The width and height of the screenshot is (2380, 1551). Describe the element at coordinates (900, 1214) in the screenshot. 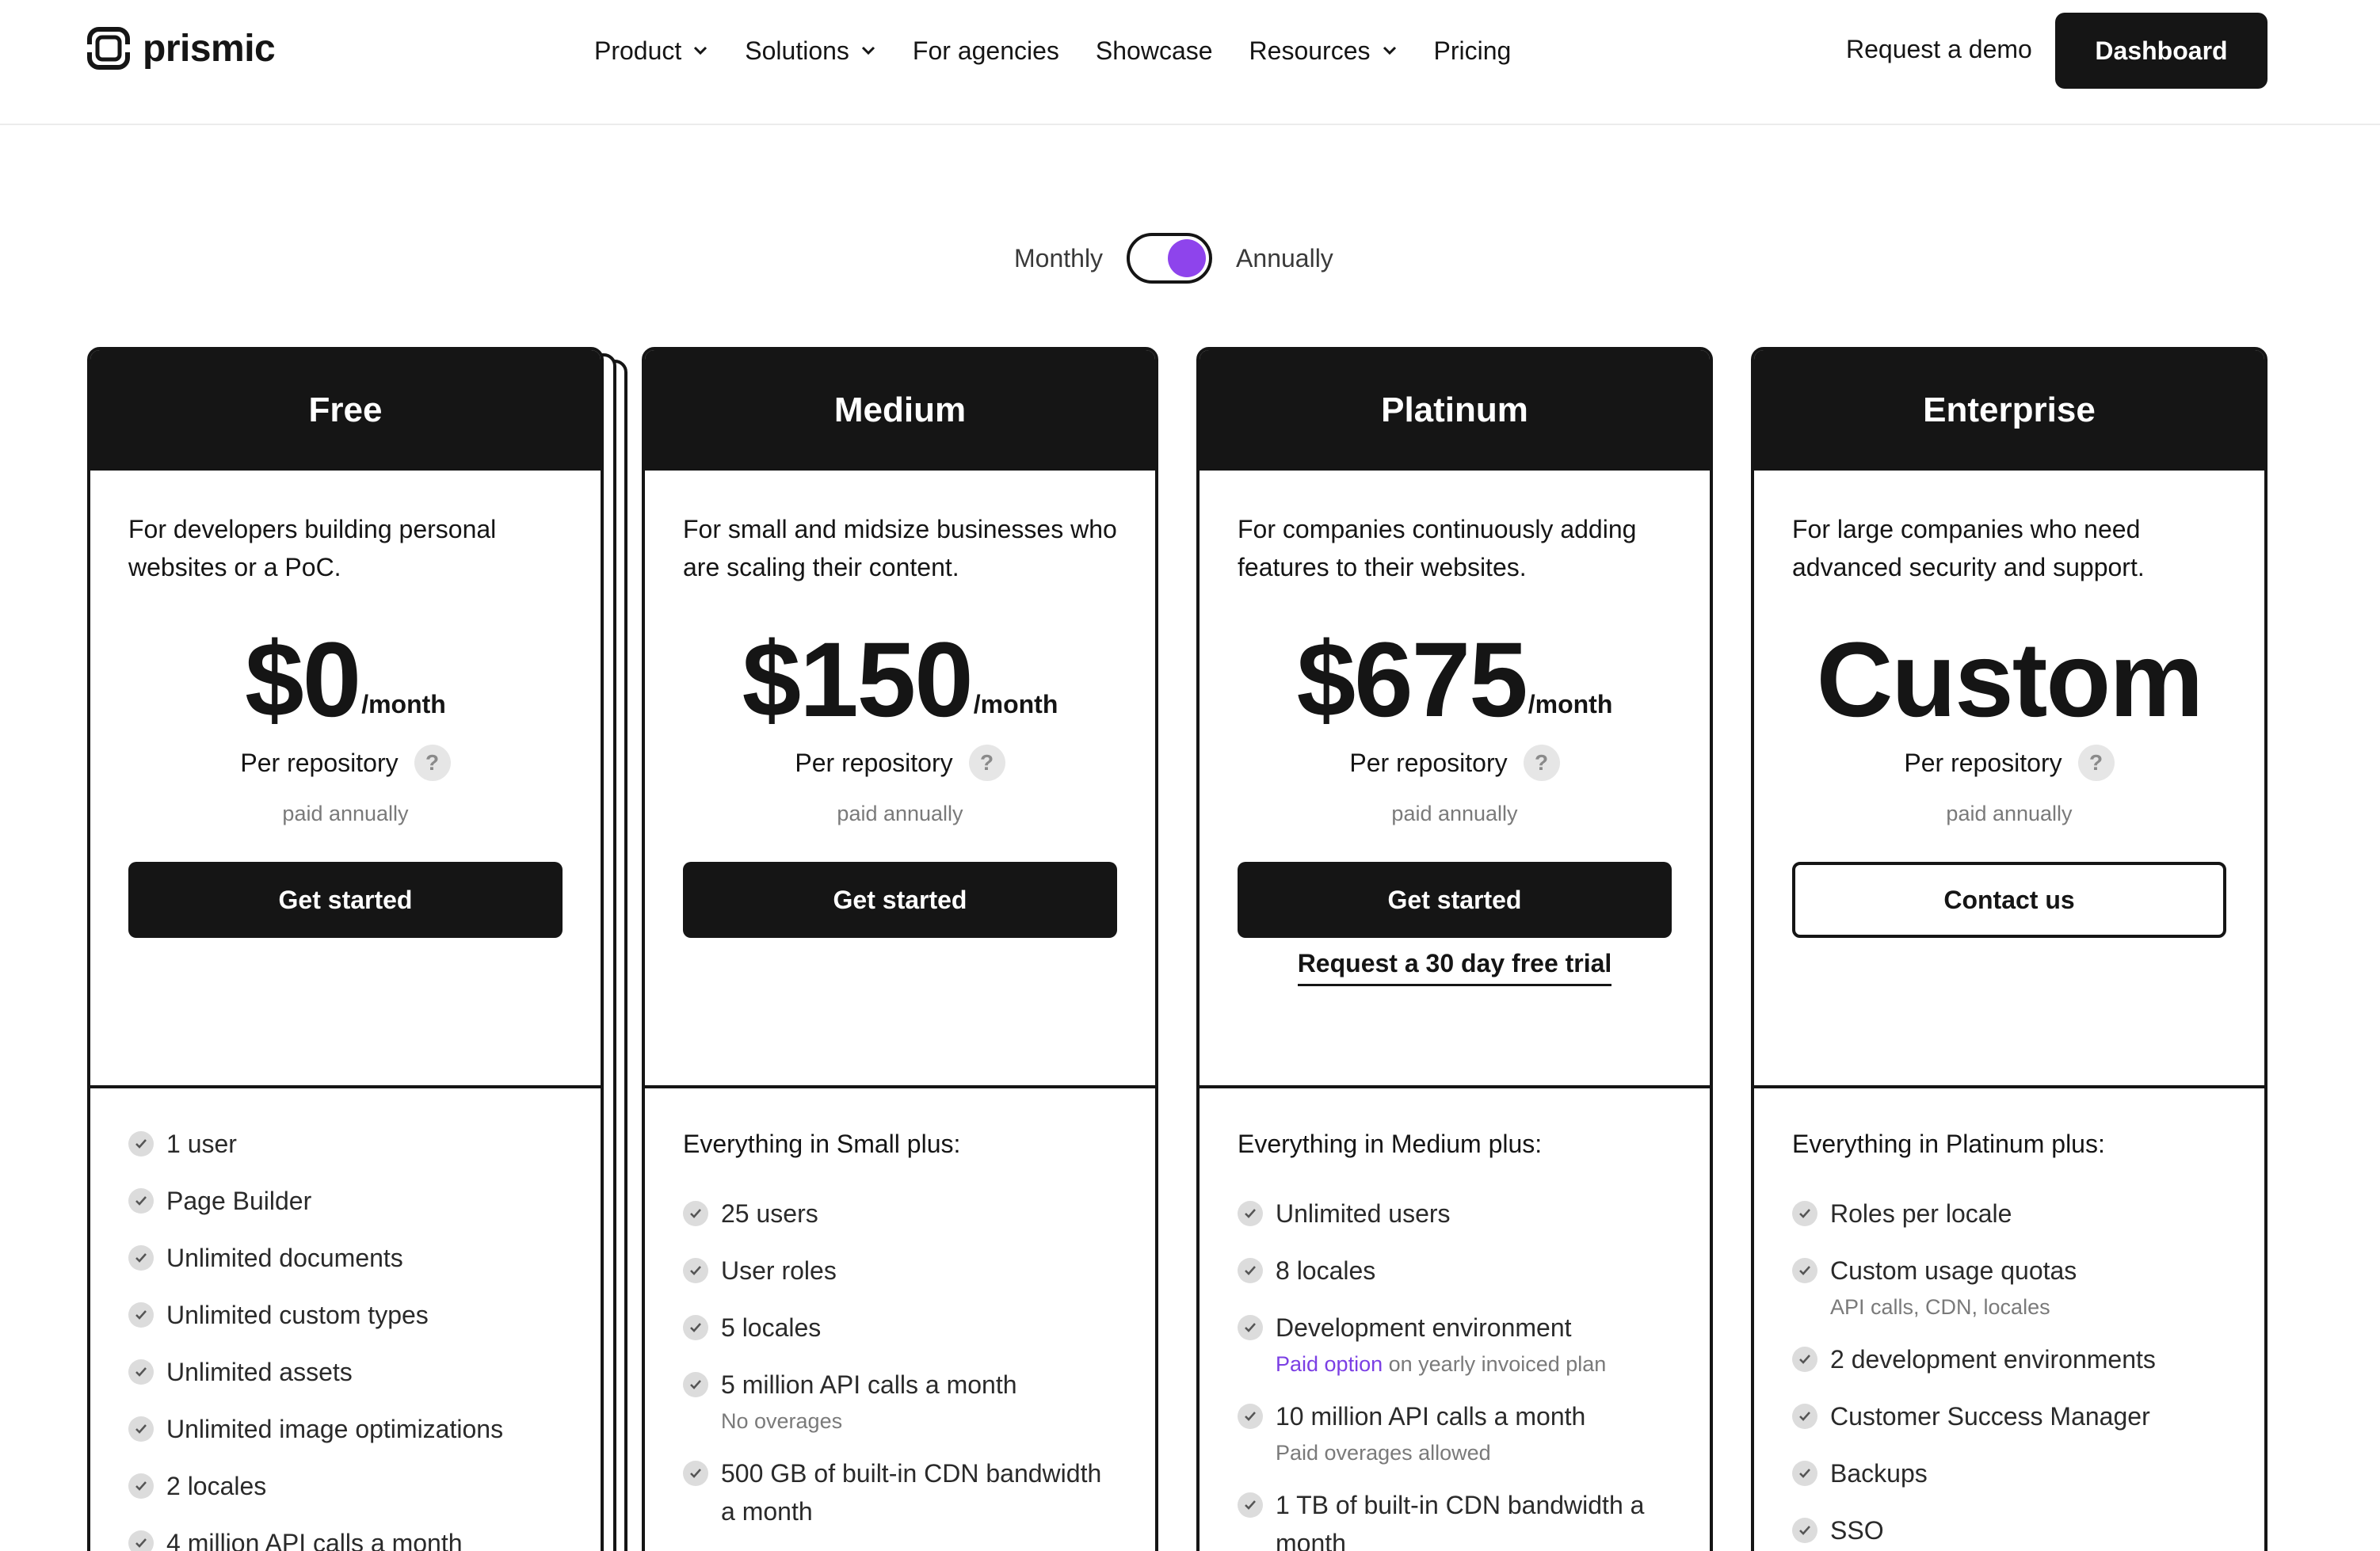

I see `list-item: 25 users` at that location.